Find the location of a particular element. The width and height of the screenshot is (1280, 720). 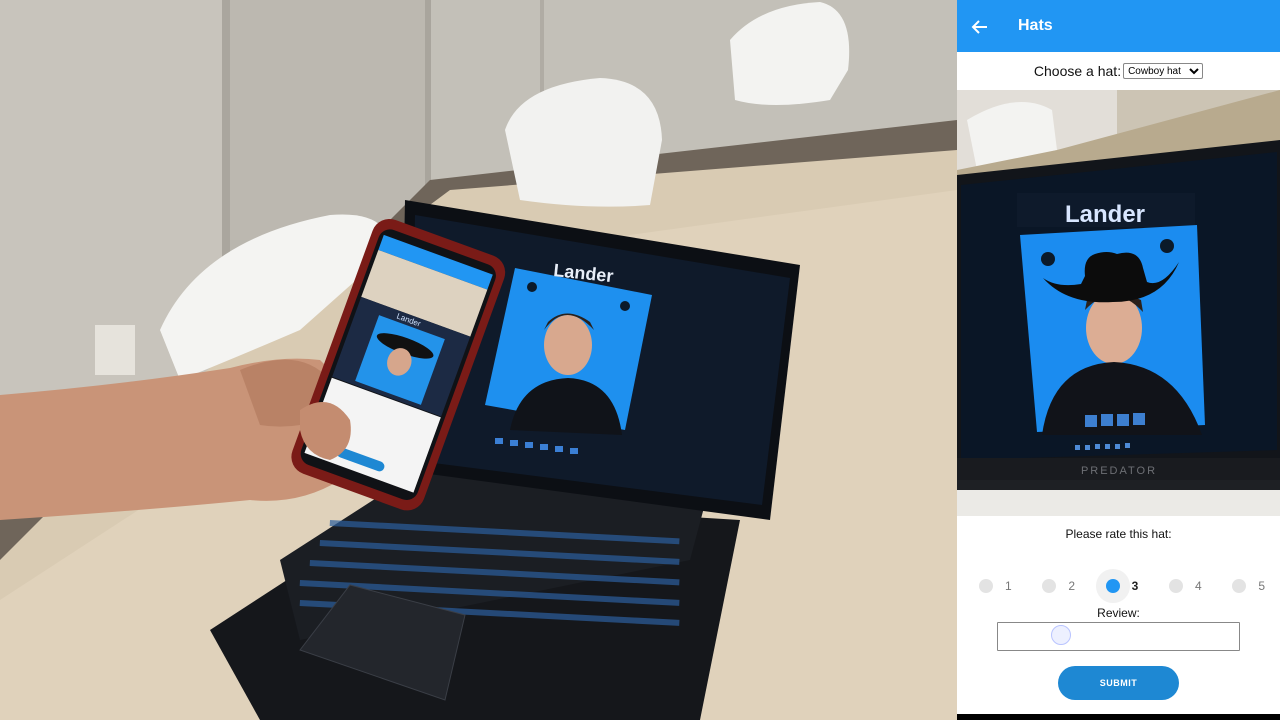

hat-chooser: Choose a hat: Cowboy hat is located at coordinates (1118, 71).